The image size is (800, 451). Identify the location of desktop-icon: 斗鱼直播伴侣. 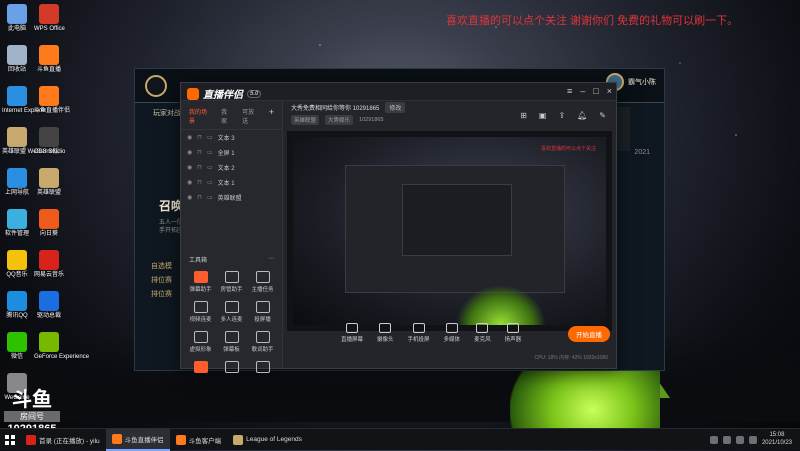
(52, 100).